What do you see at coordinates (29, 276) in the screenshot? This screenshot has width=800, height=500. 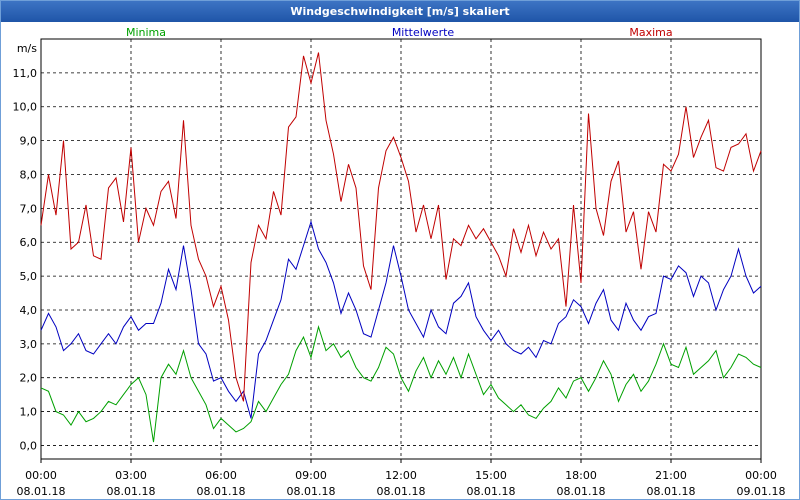 I see `y-tick-label: 5,0` at bounding box center [29, 276].